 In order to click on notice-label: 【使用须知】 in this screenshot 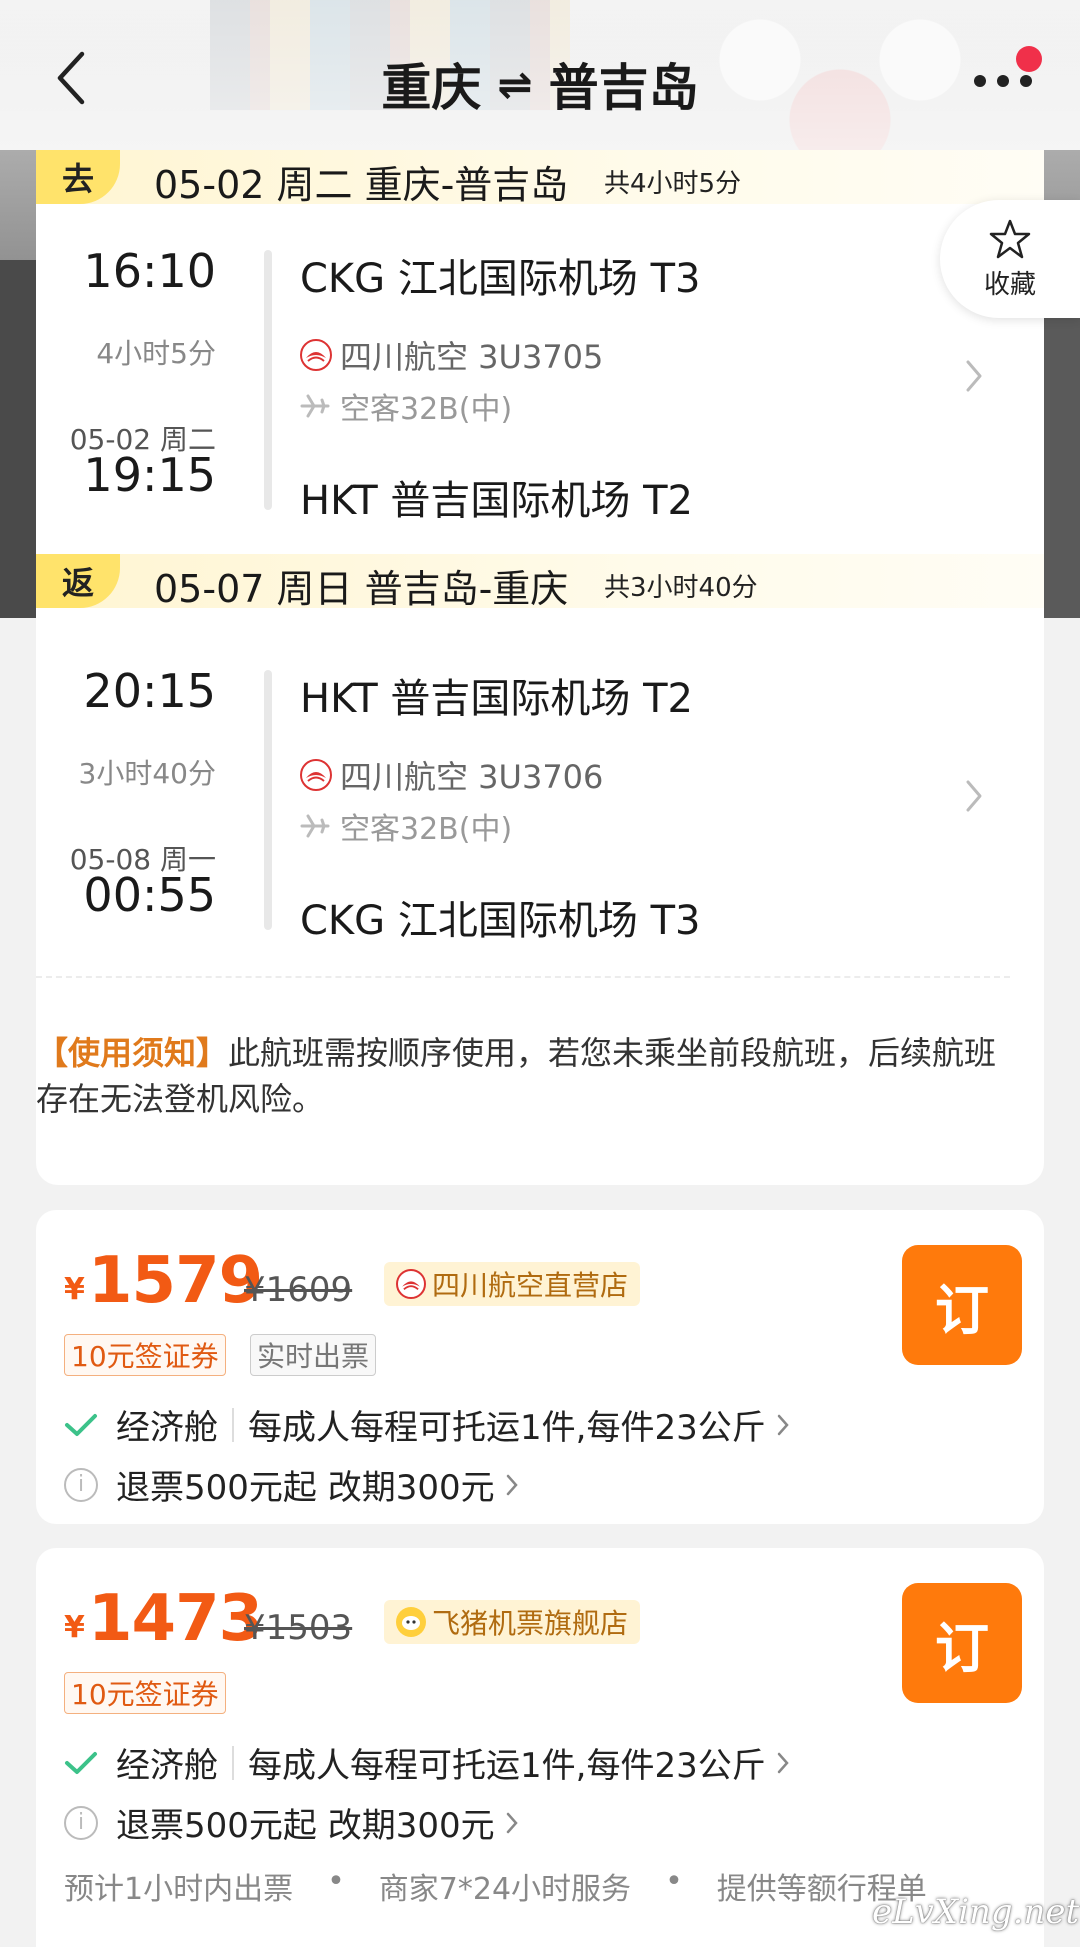, I will do `click(132, 1053)`.